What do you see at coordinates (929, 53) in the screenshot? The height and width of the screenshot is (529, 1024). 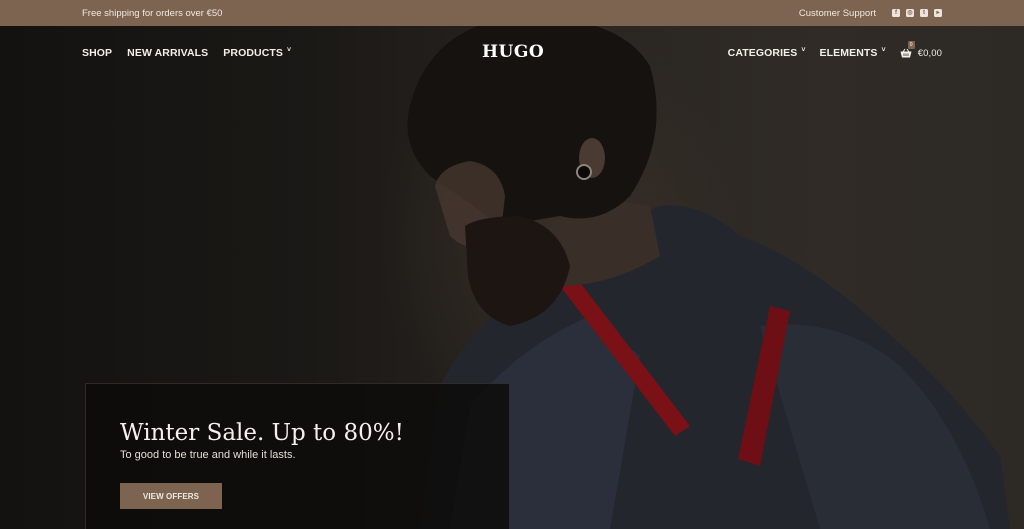 I see `cart-total: €0,00` at bounding box center [929, 53].